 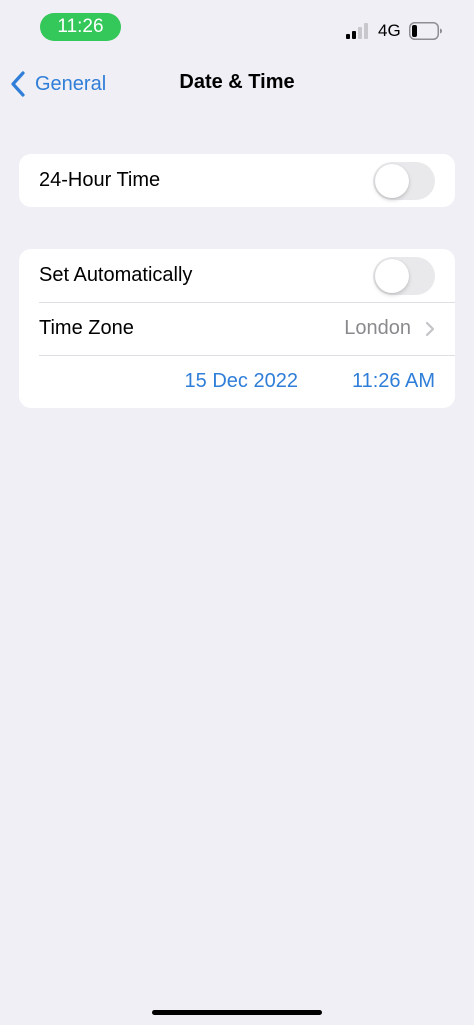 I want to click on row-date-time: 15 Dec 2022 11:26 AM, so click(x=237, y=381).